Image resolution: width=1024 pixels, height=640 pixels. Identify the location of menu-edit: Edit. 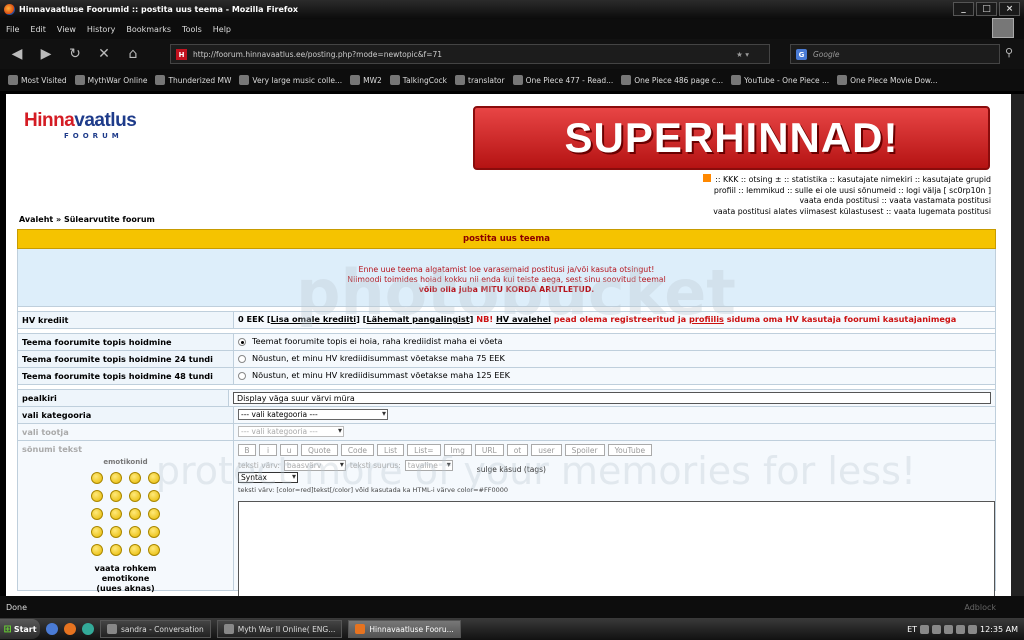
(38, 29).